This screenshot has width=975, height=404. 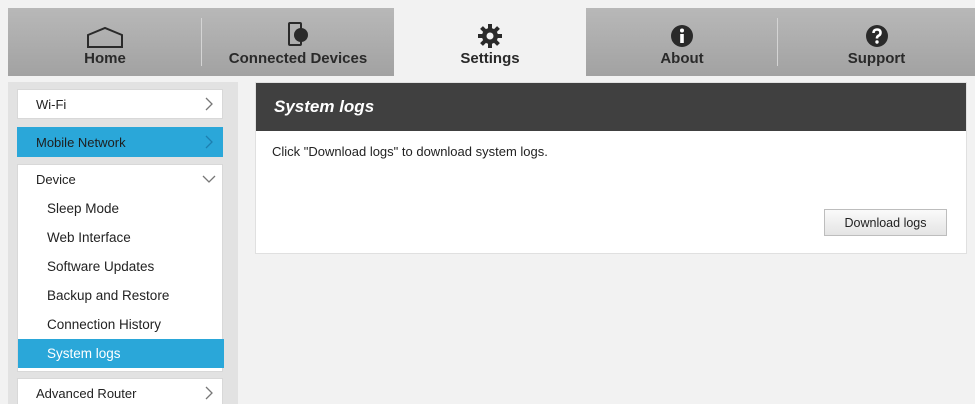 I want to click on connected-devices-icon, so click(x=298, y=35).